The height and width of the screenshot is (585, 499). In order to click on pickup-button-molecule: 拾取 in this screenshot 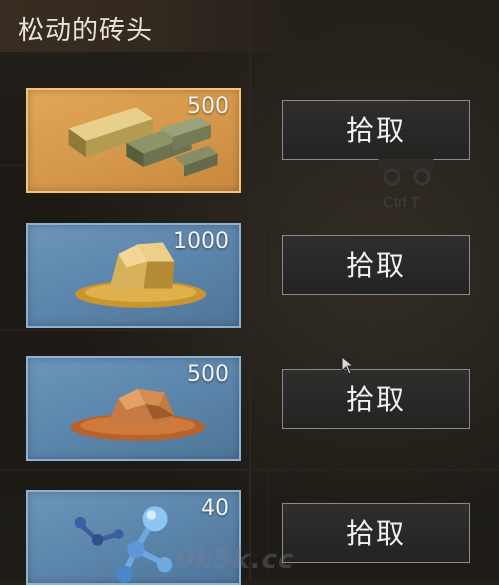, I will do `click(376, 533)`.